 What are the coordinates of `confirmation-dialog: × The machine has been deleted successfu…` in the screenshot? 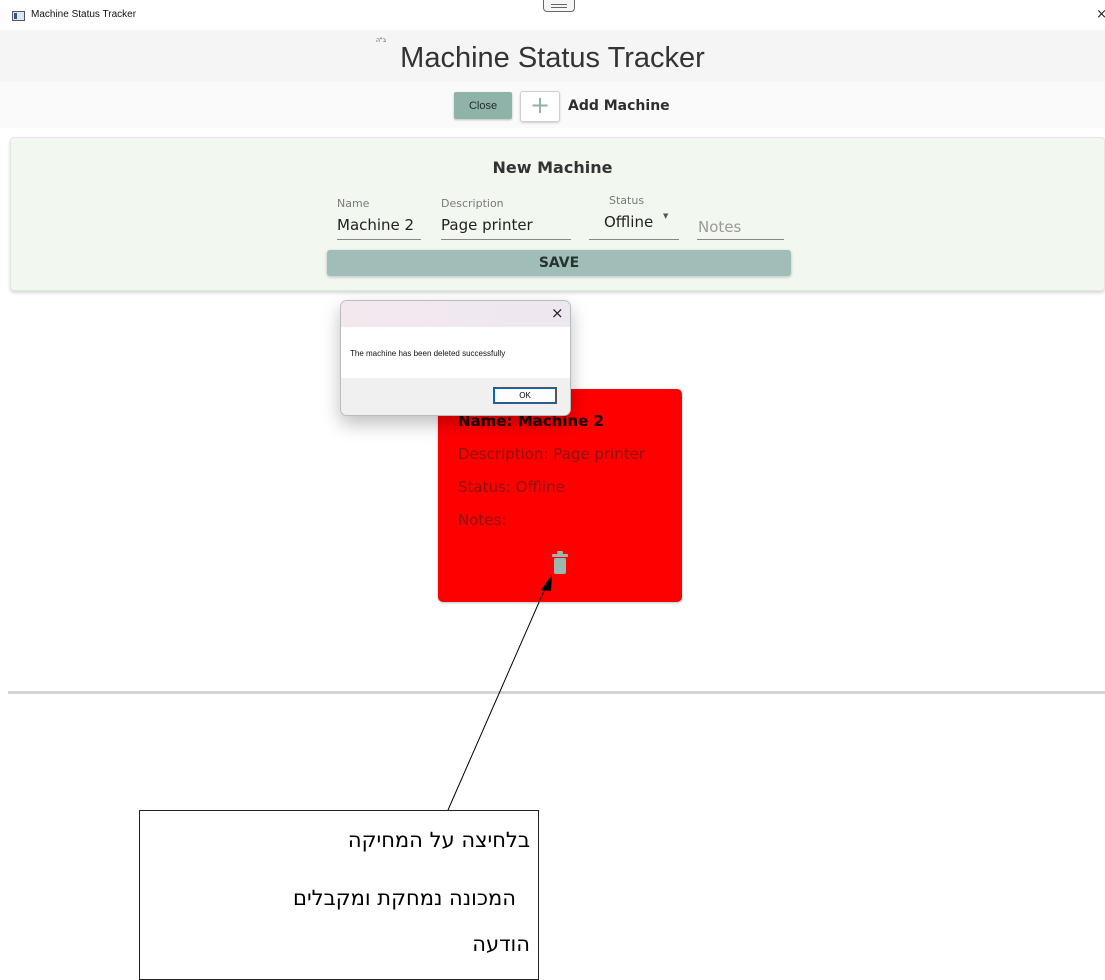 It's located at (455, 358).